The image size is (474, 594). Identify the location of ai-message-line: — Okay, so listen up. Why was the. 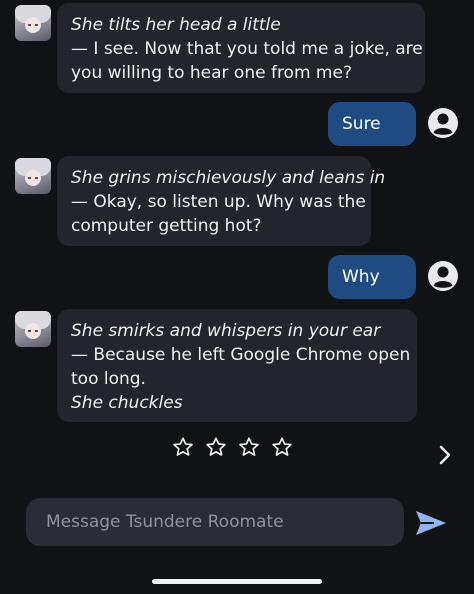
(218, 202).